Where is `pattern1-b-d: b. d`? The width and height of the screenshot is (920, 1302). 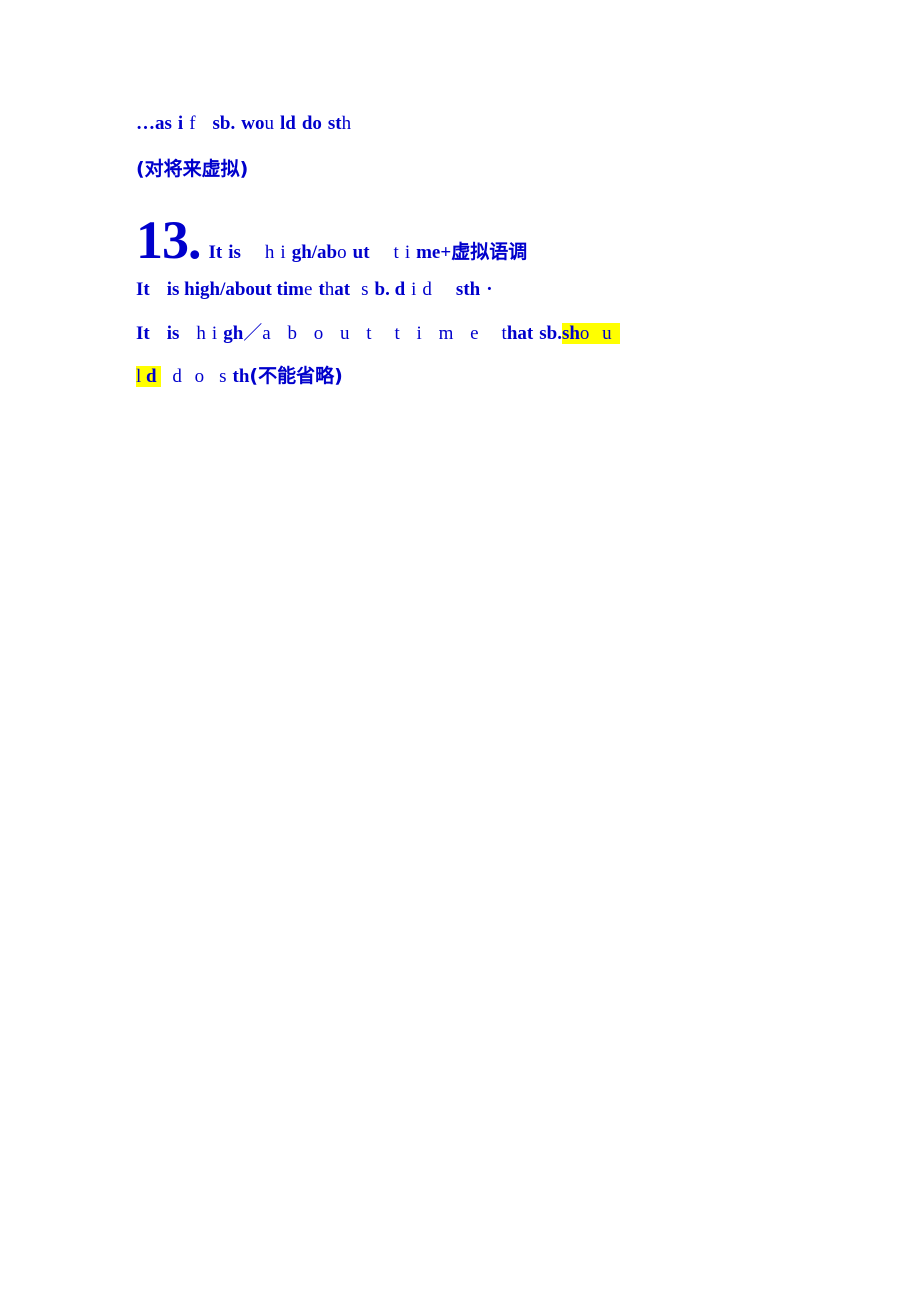
pattern1-b-d: b. d is located at coordinates (390, 289).